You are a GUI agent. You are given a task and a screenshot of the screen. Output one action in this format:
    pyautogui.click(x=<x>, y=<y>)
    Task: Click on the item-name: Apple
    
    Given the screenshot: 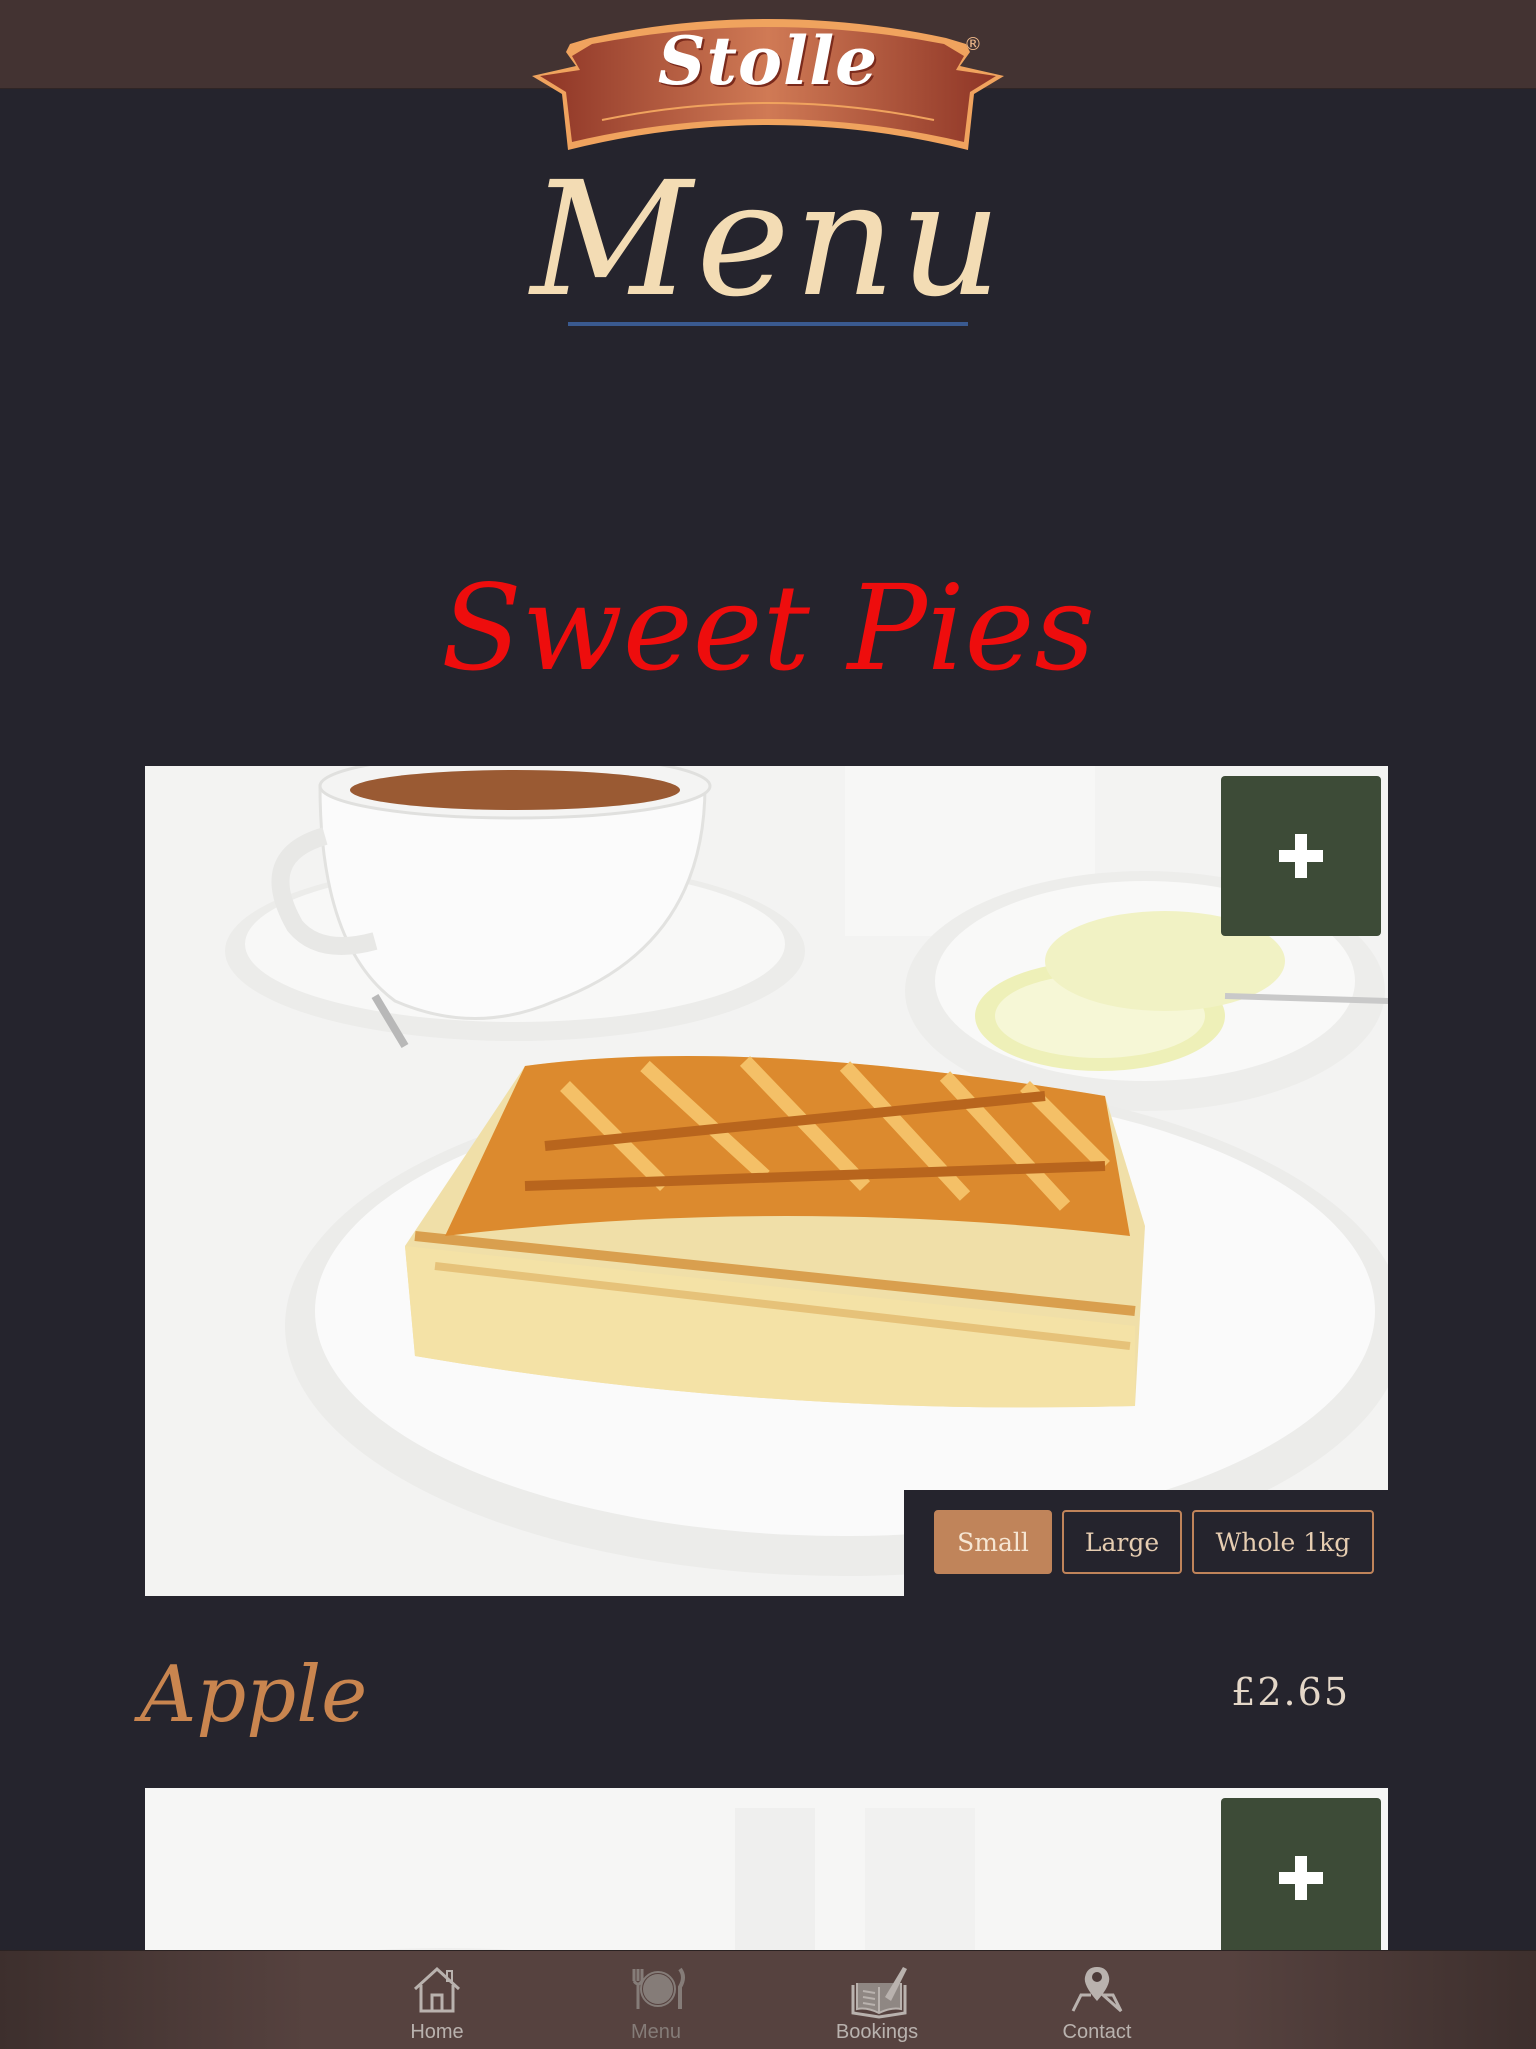 What is the action you would take?
    pyautogui.click(x=254, y=1695)
    